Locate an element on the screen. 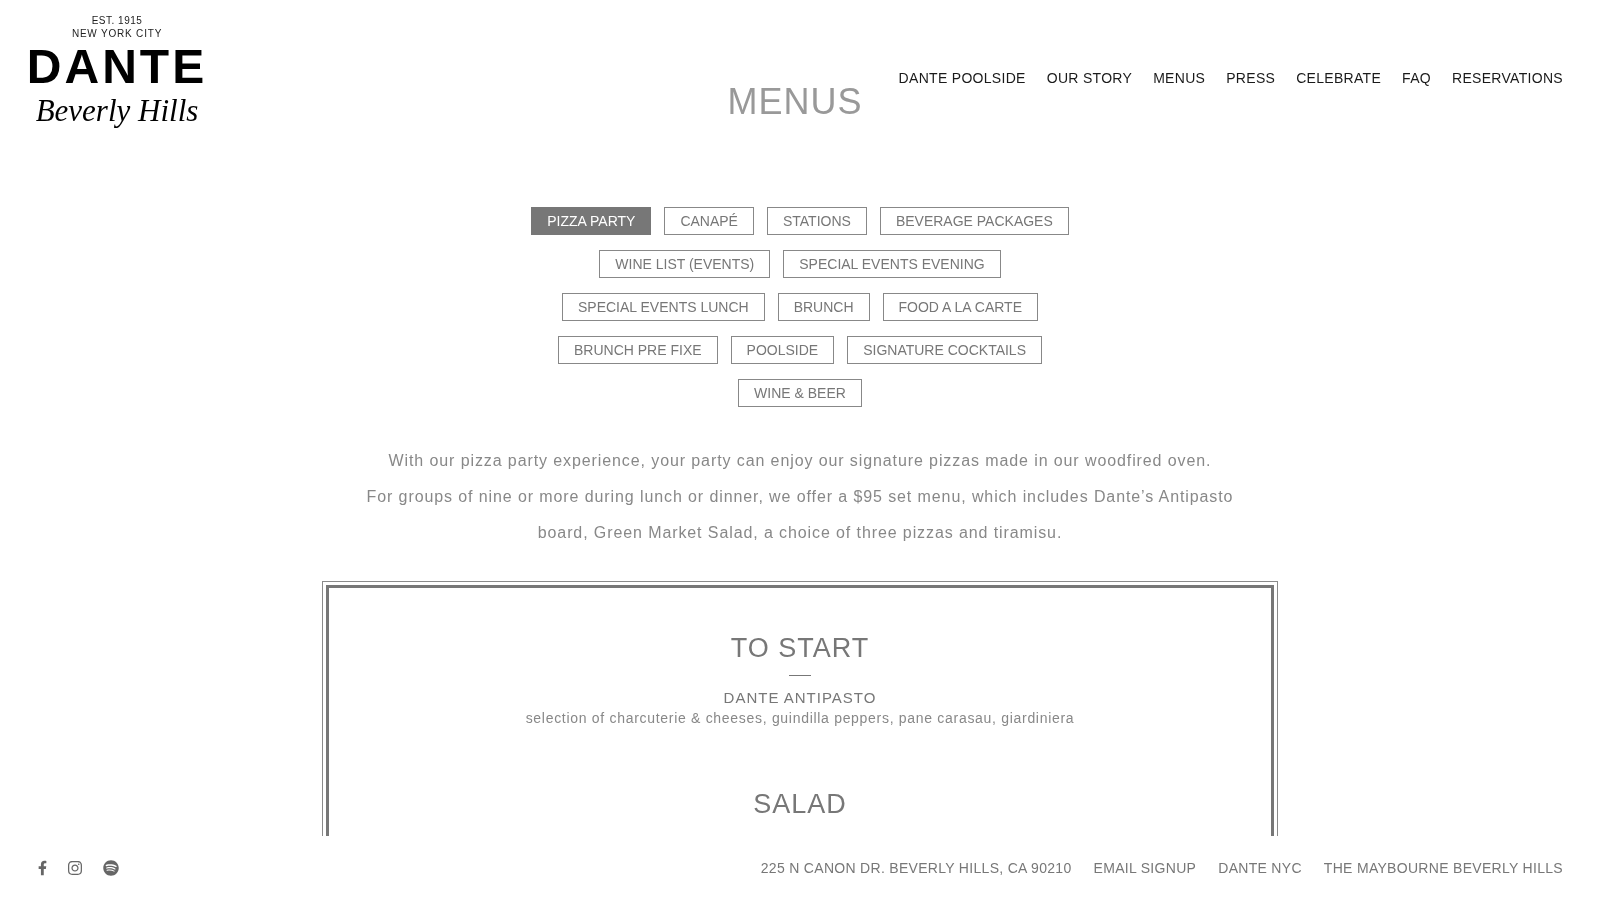  menu-tab: STATIONS is located at coordinates (816, 221).